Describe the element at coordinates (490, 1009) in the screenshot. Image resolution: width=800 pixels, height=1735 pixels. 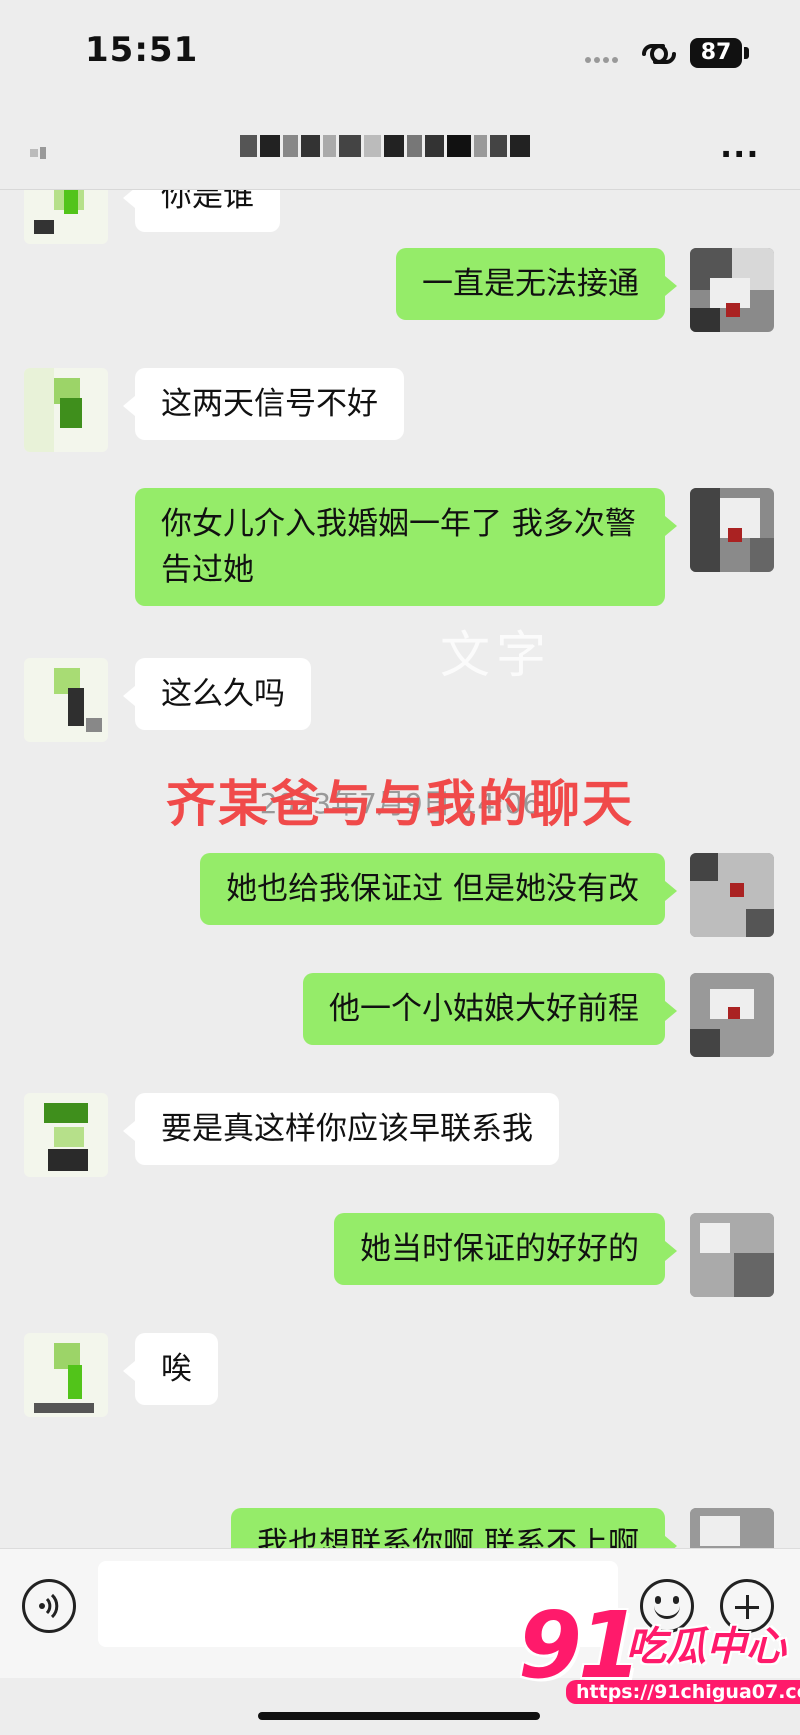
I see `outgoing-message: 他一个小姑娘大好前程` at that location.